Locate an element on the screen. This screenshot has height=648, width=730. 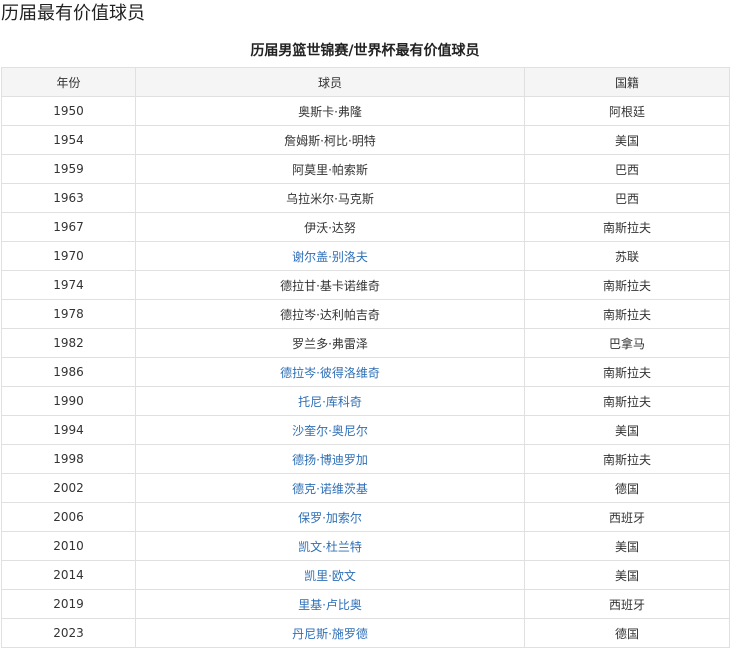
cell-player: 乌拉米尔·马克斯 is located at coordinates (330, 198).